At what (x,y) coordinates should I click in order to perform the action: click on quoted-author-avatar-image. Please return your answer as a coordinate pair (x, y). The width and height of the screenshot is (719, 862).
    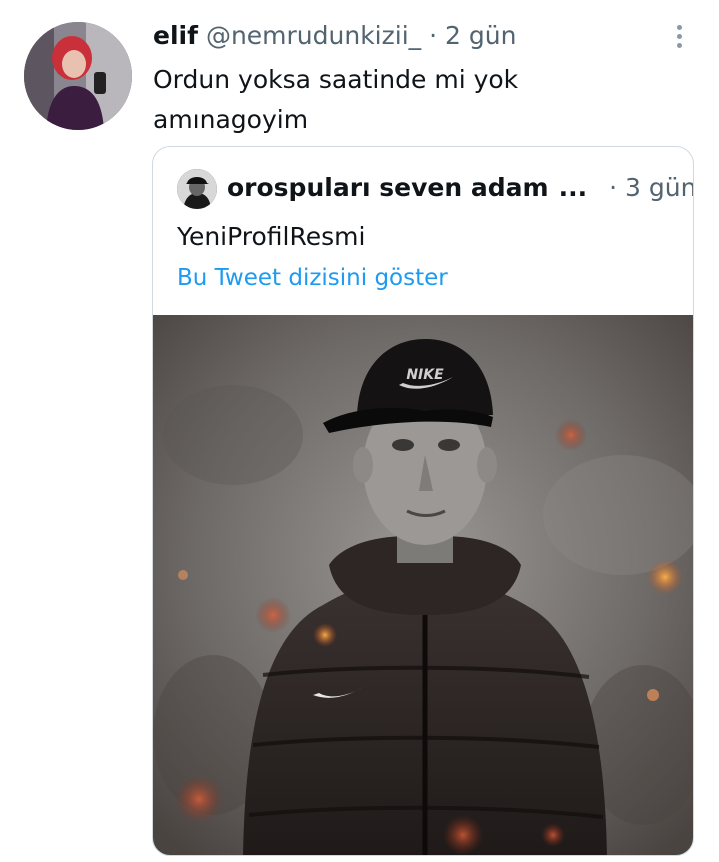
    Looking at the image, I should click on (197, 189).